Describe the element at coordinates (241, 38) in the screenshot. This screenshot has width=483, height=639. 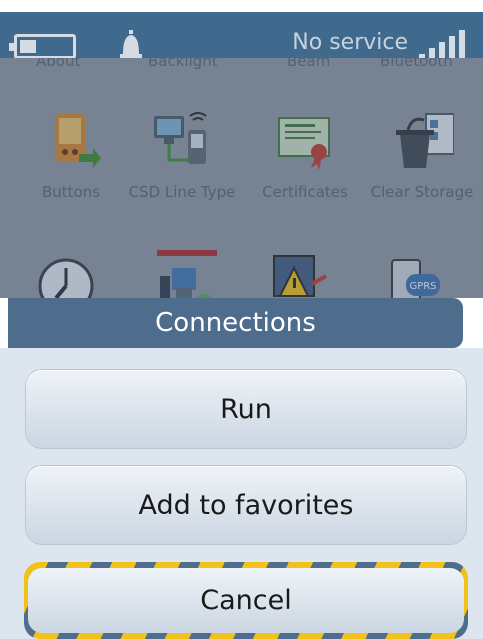
I see `status-bar: No service` at that location.